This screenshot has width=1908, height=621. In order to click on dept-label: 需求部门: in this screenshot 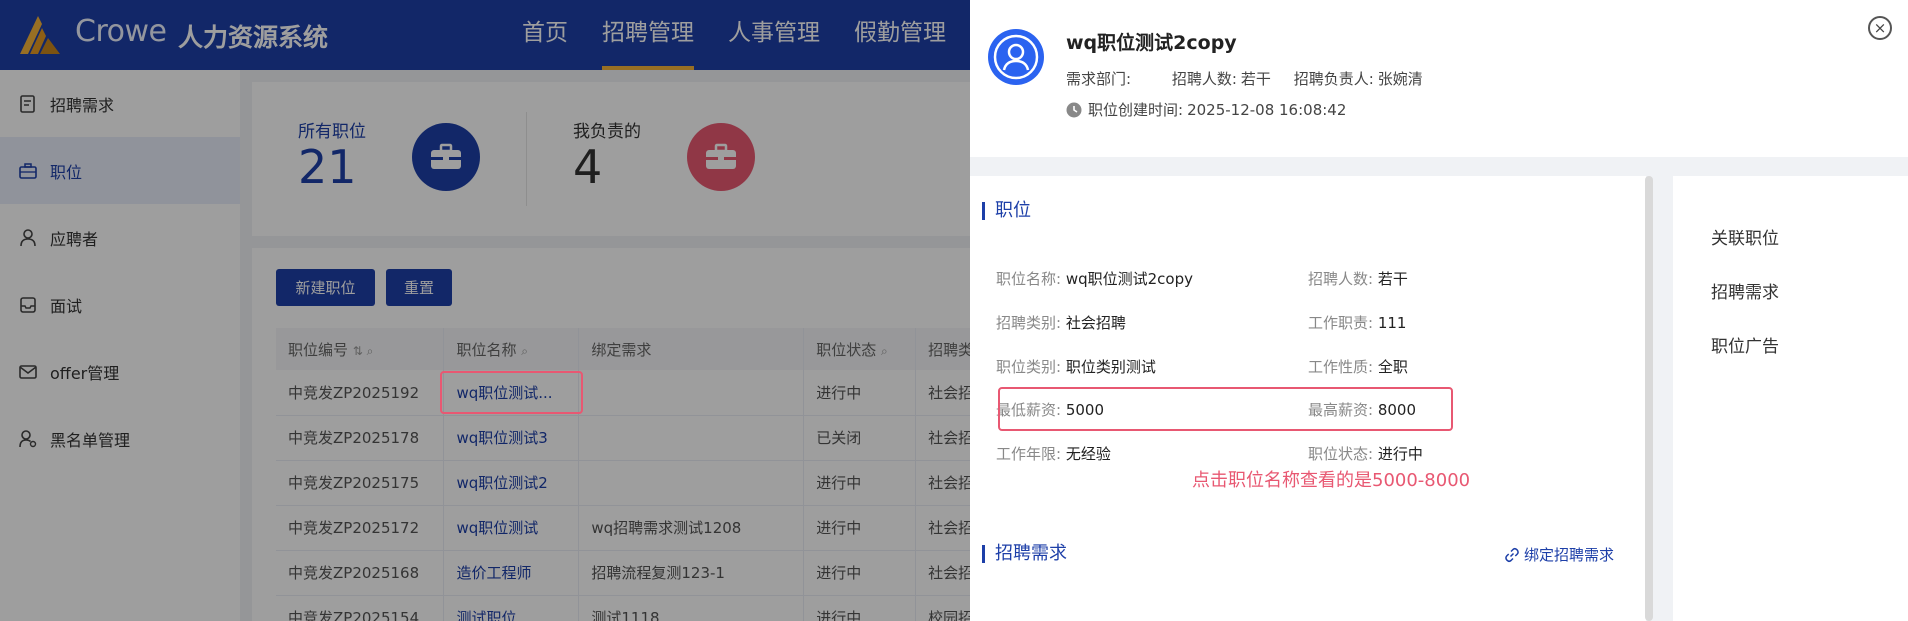, I will do `click(1099, 79)`.